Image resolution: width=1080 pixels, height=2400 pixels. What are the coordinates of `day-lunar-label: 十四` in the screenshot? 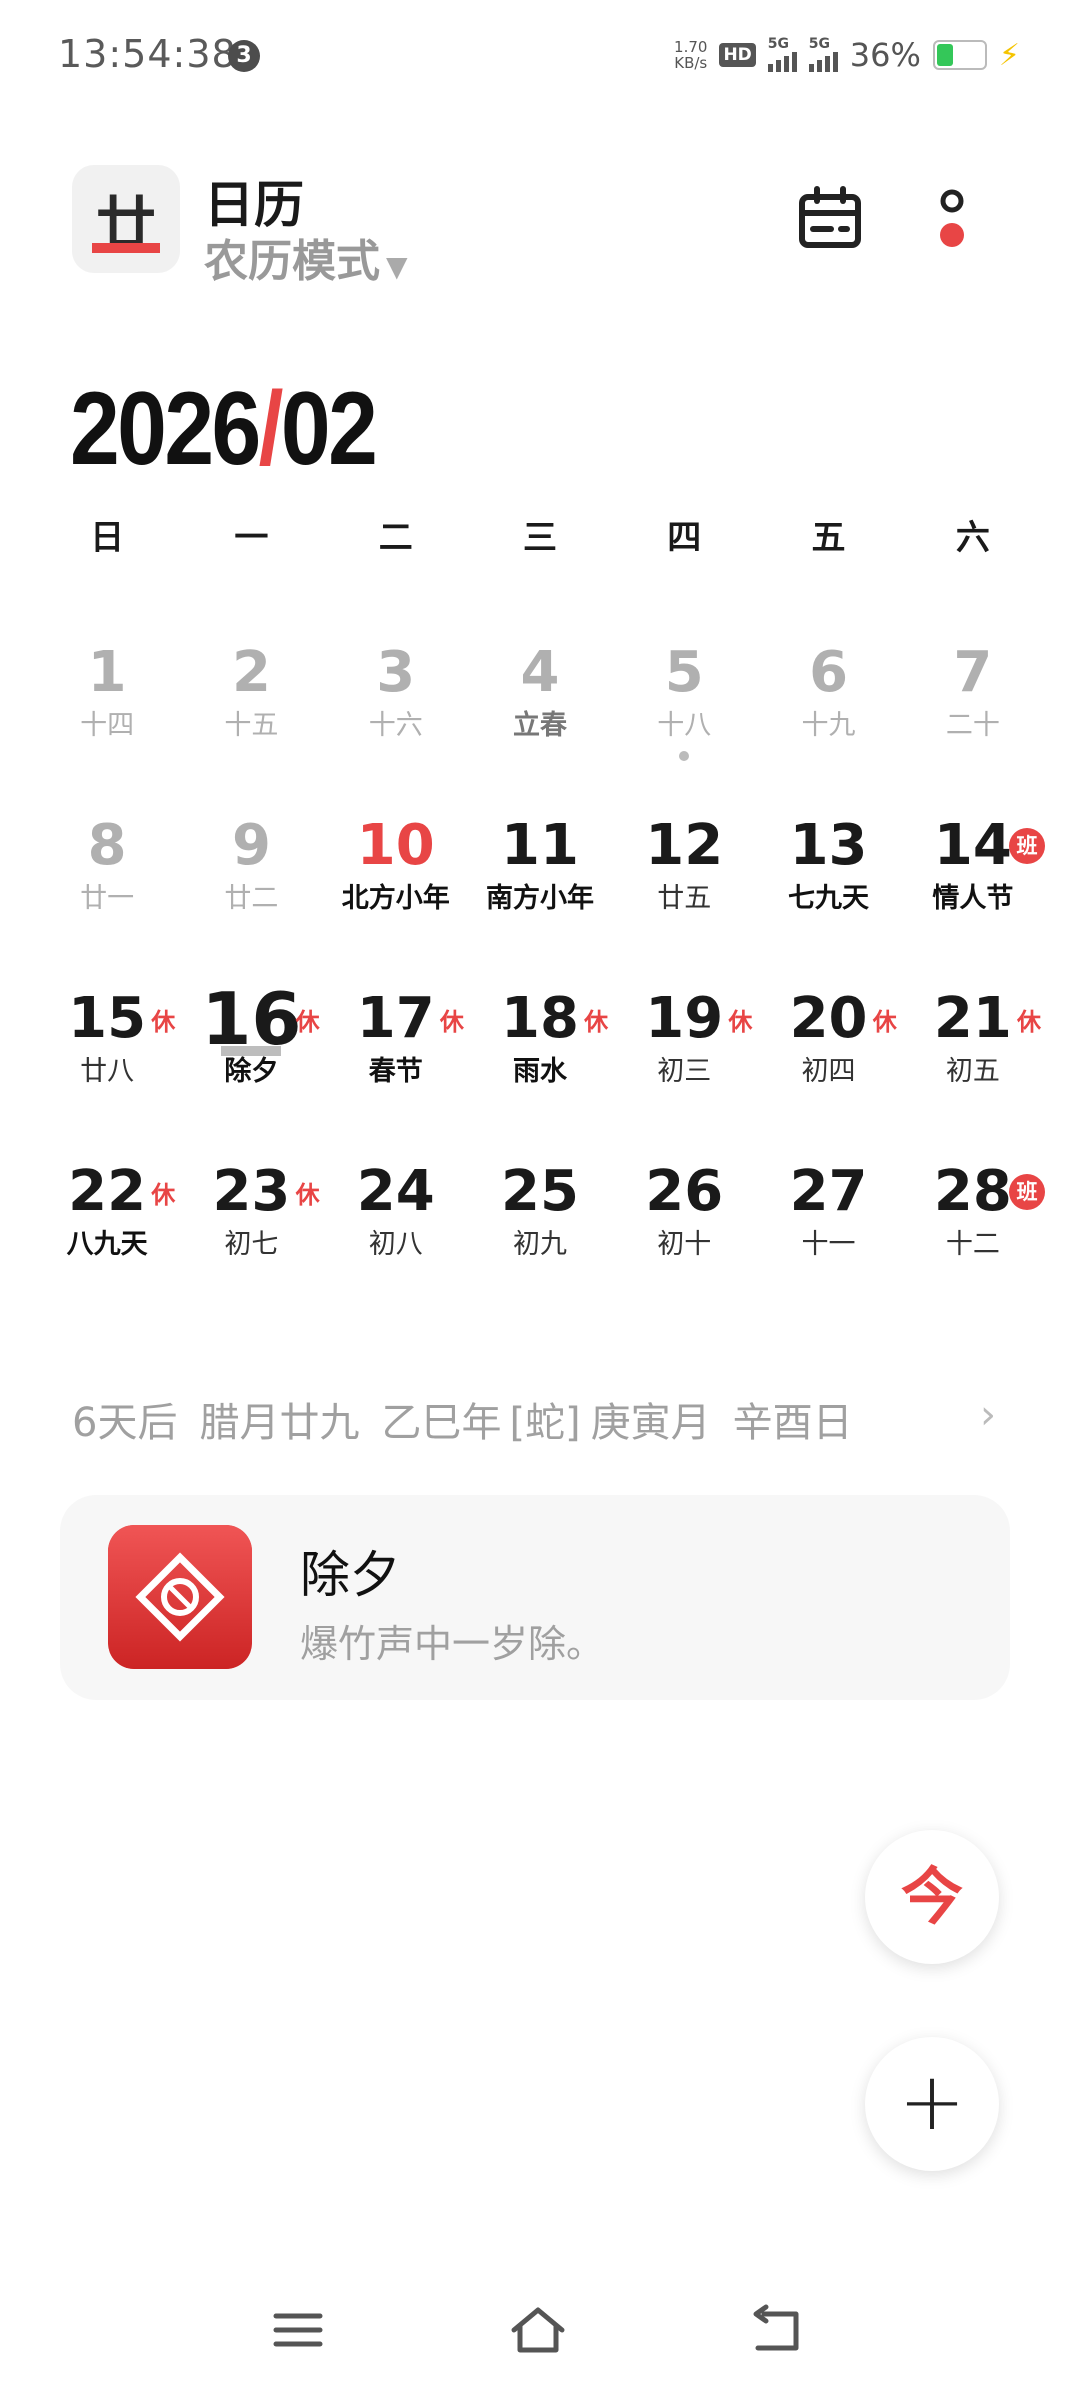 It's located at (107, 725).